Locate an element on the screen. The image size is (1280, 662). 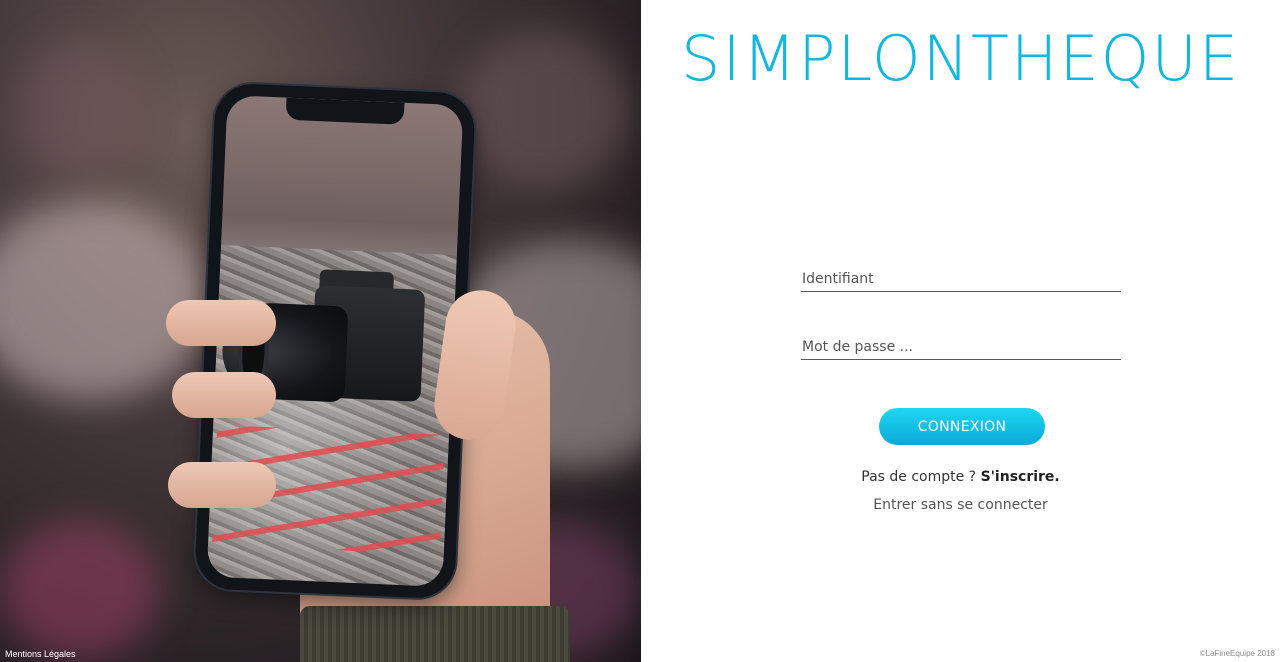
username-input is located at coordinates (961, 280).